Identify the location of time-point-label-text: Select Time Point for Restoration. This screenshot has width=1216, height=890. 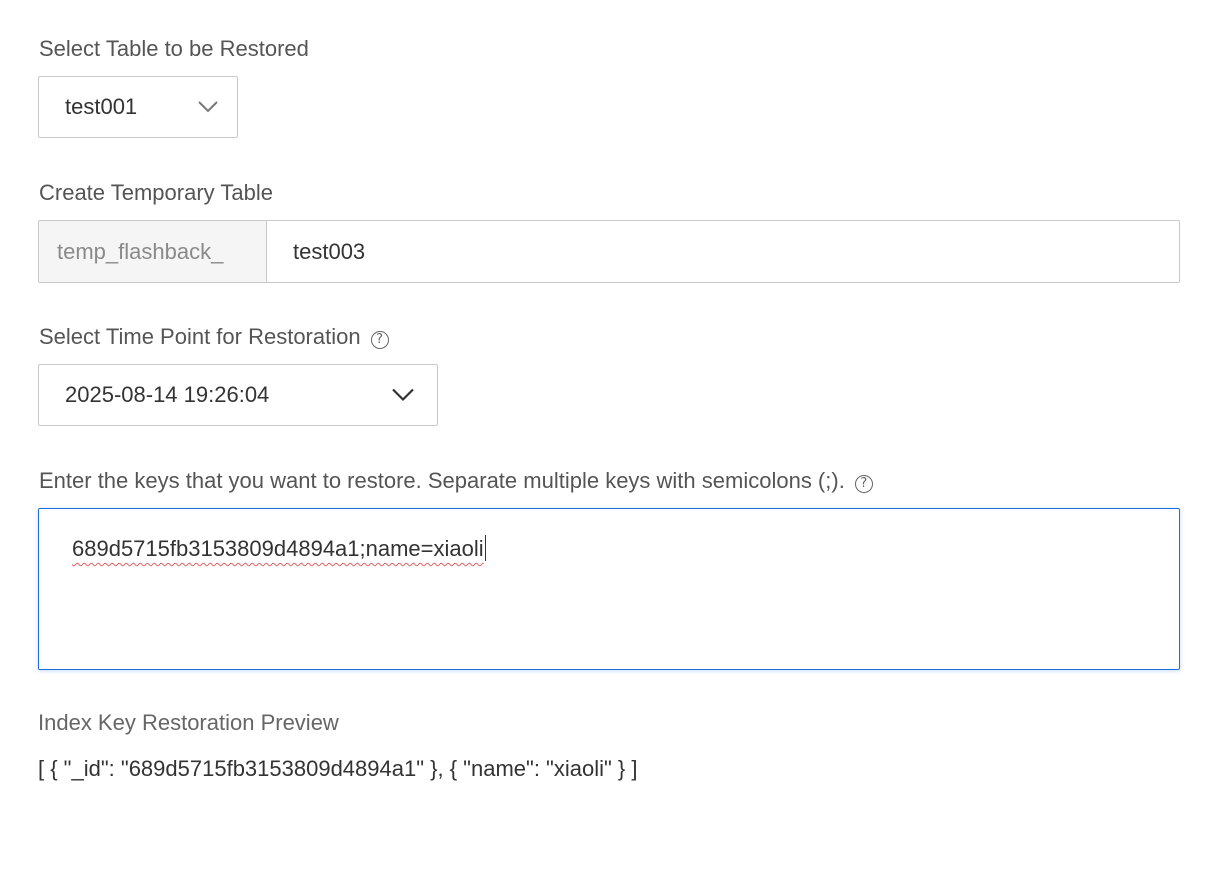
(200, 336).